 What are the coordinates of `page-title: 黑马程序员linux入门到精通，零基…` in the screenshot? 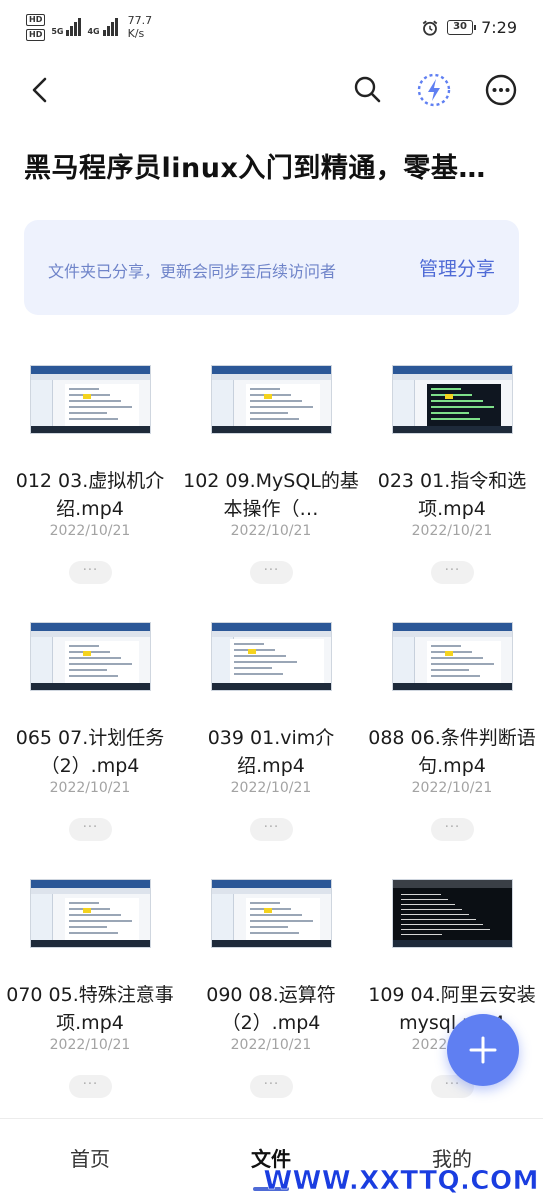 It's located at (255, 168).